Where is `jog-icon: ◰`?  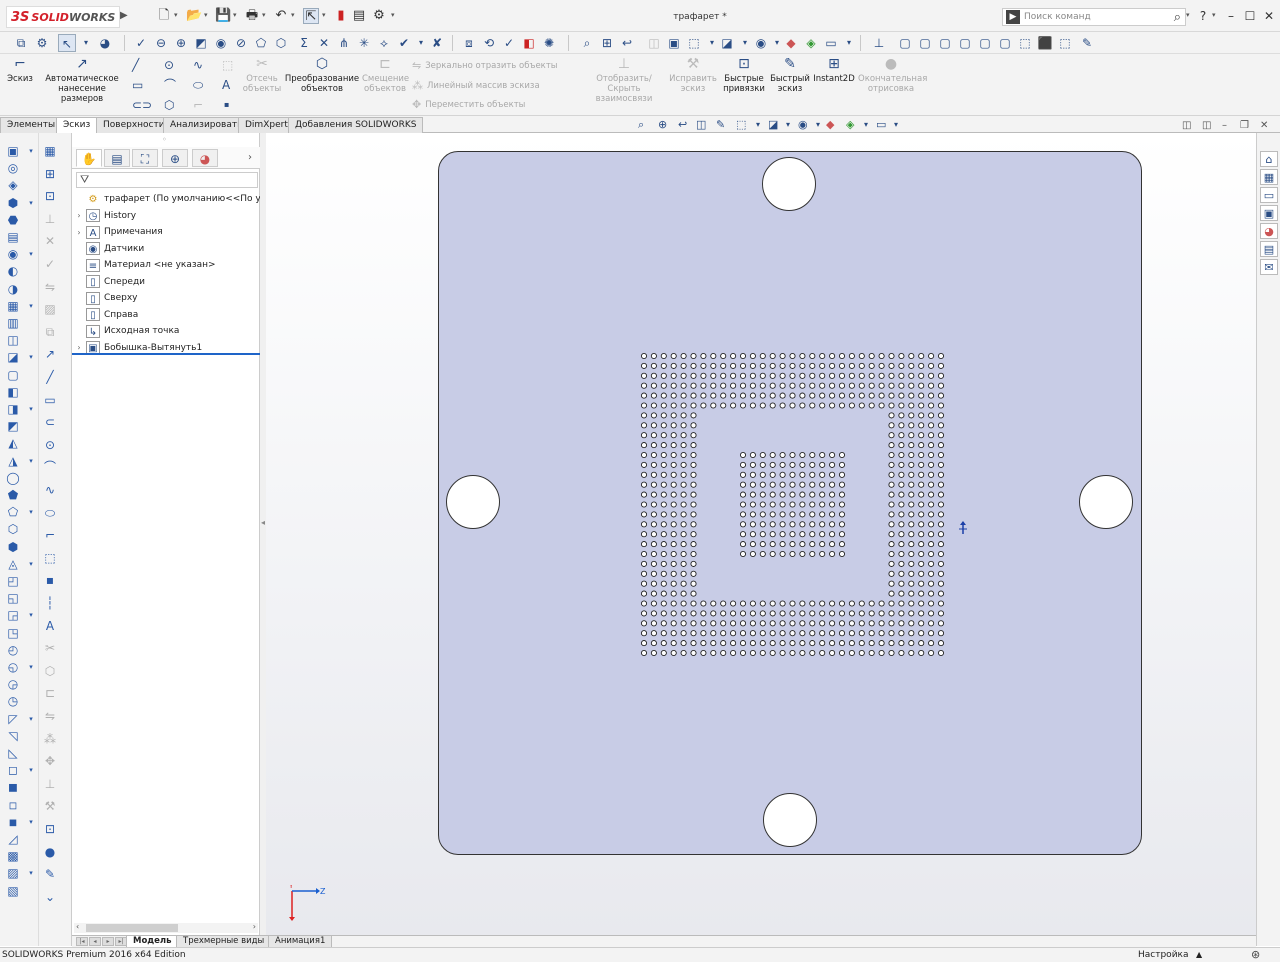 jog-icon: ◰ is located at coordinates (13, 581).